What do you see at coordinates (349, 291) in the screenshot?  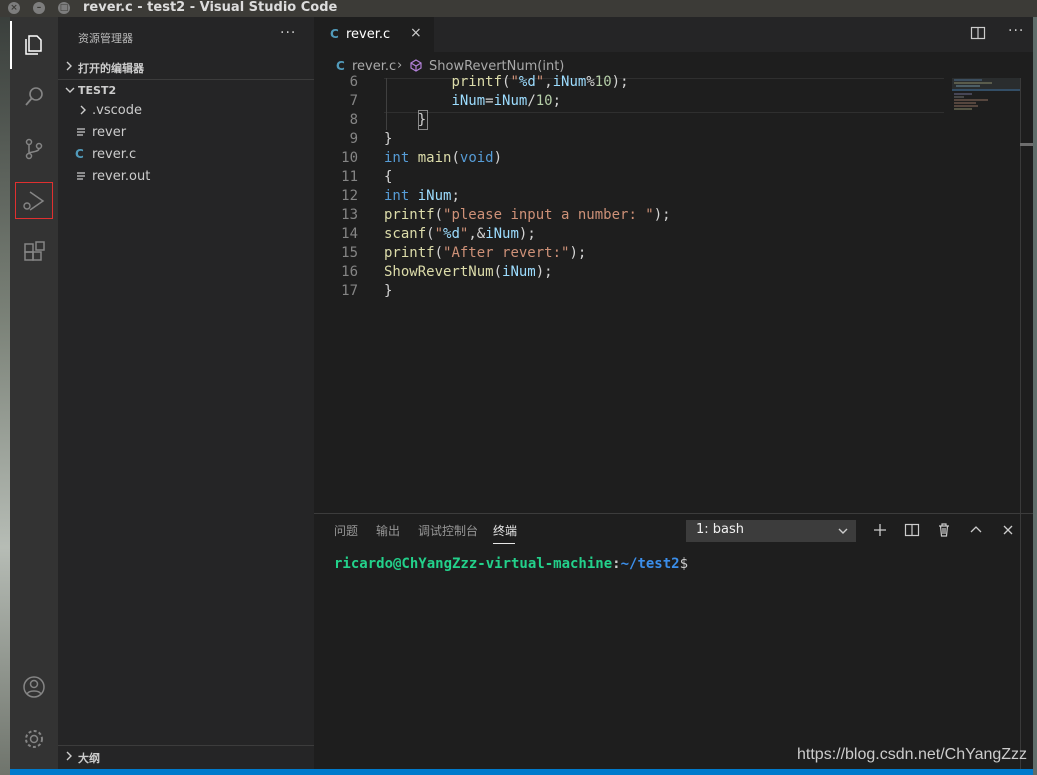 I see `line-number: 17` at bounding box center [349, 291].